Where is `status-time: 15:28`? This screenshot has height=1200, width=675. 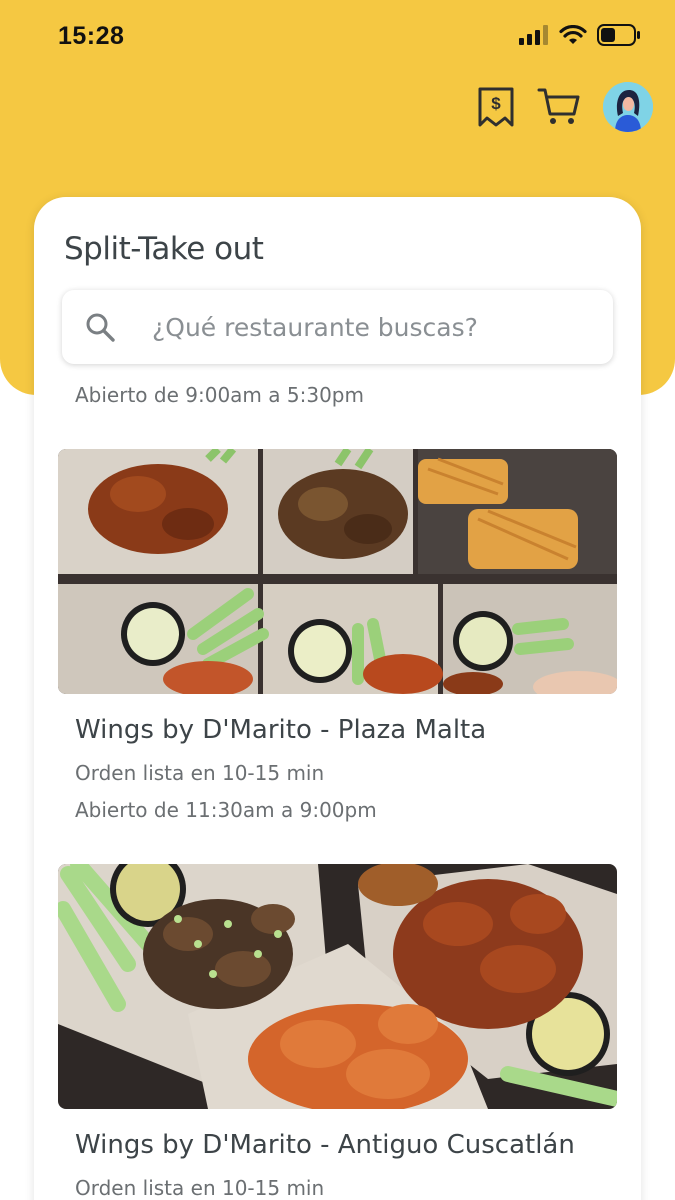 status-time: 15:28 is located at coordinates (91, 36).